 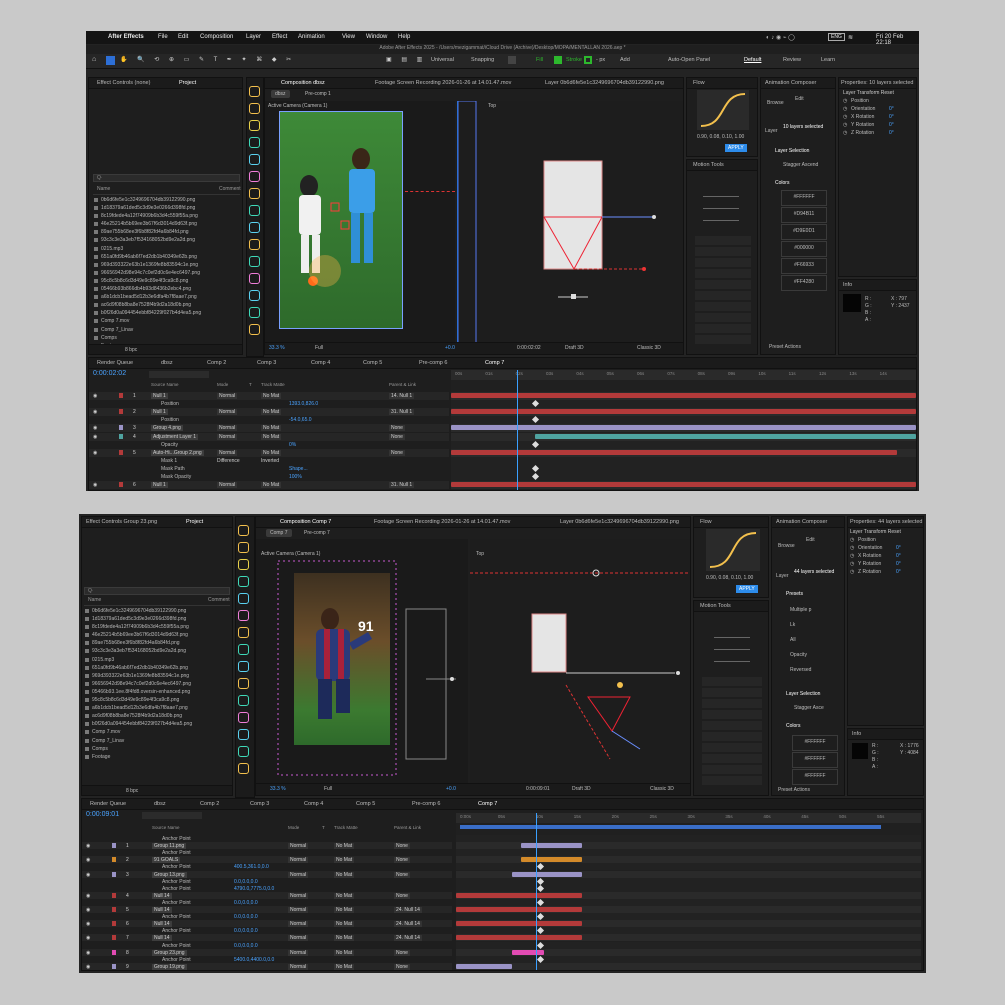 What do you see at coordinates (323, 827) in the screenshot?
I see `col-t: T` at bounding box center [323, 827].